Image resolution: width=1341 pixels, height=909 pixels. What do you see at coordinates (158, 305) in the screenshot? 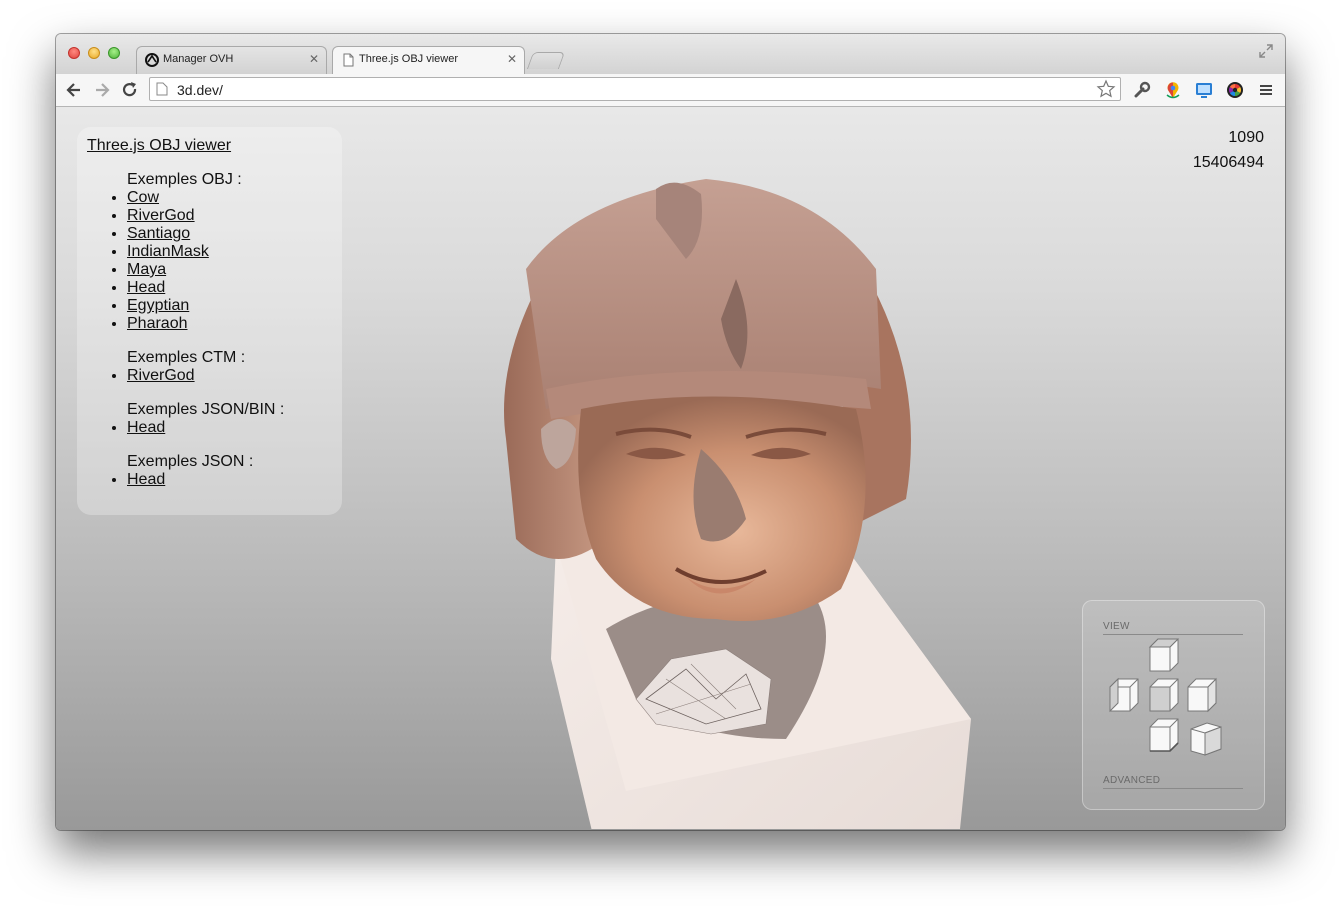
I see `example-link-egyptian: Egyptian` at bounding box center [158, 305].